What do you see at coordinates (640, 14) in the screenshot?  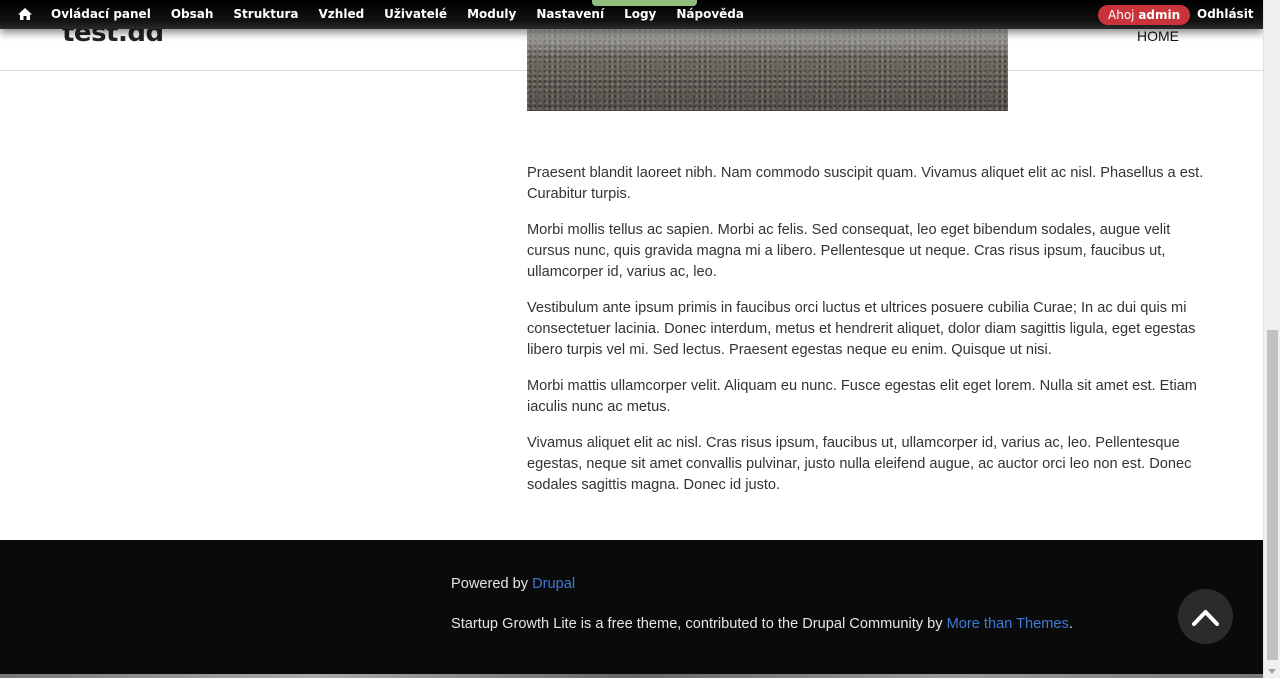 I see `admin-menu-reports: Logy` at bounding box center [640, 14].